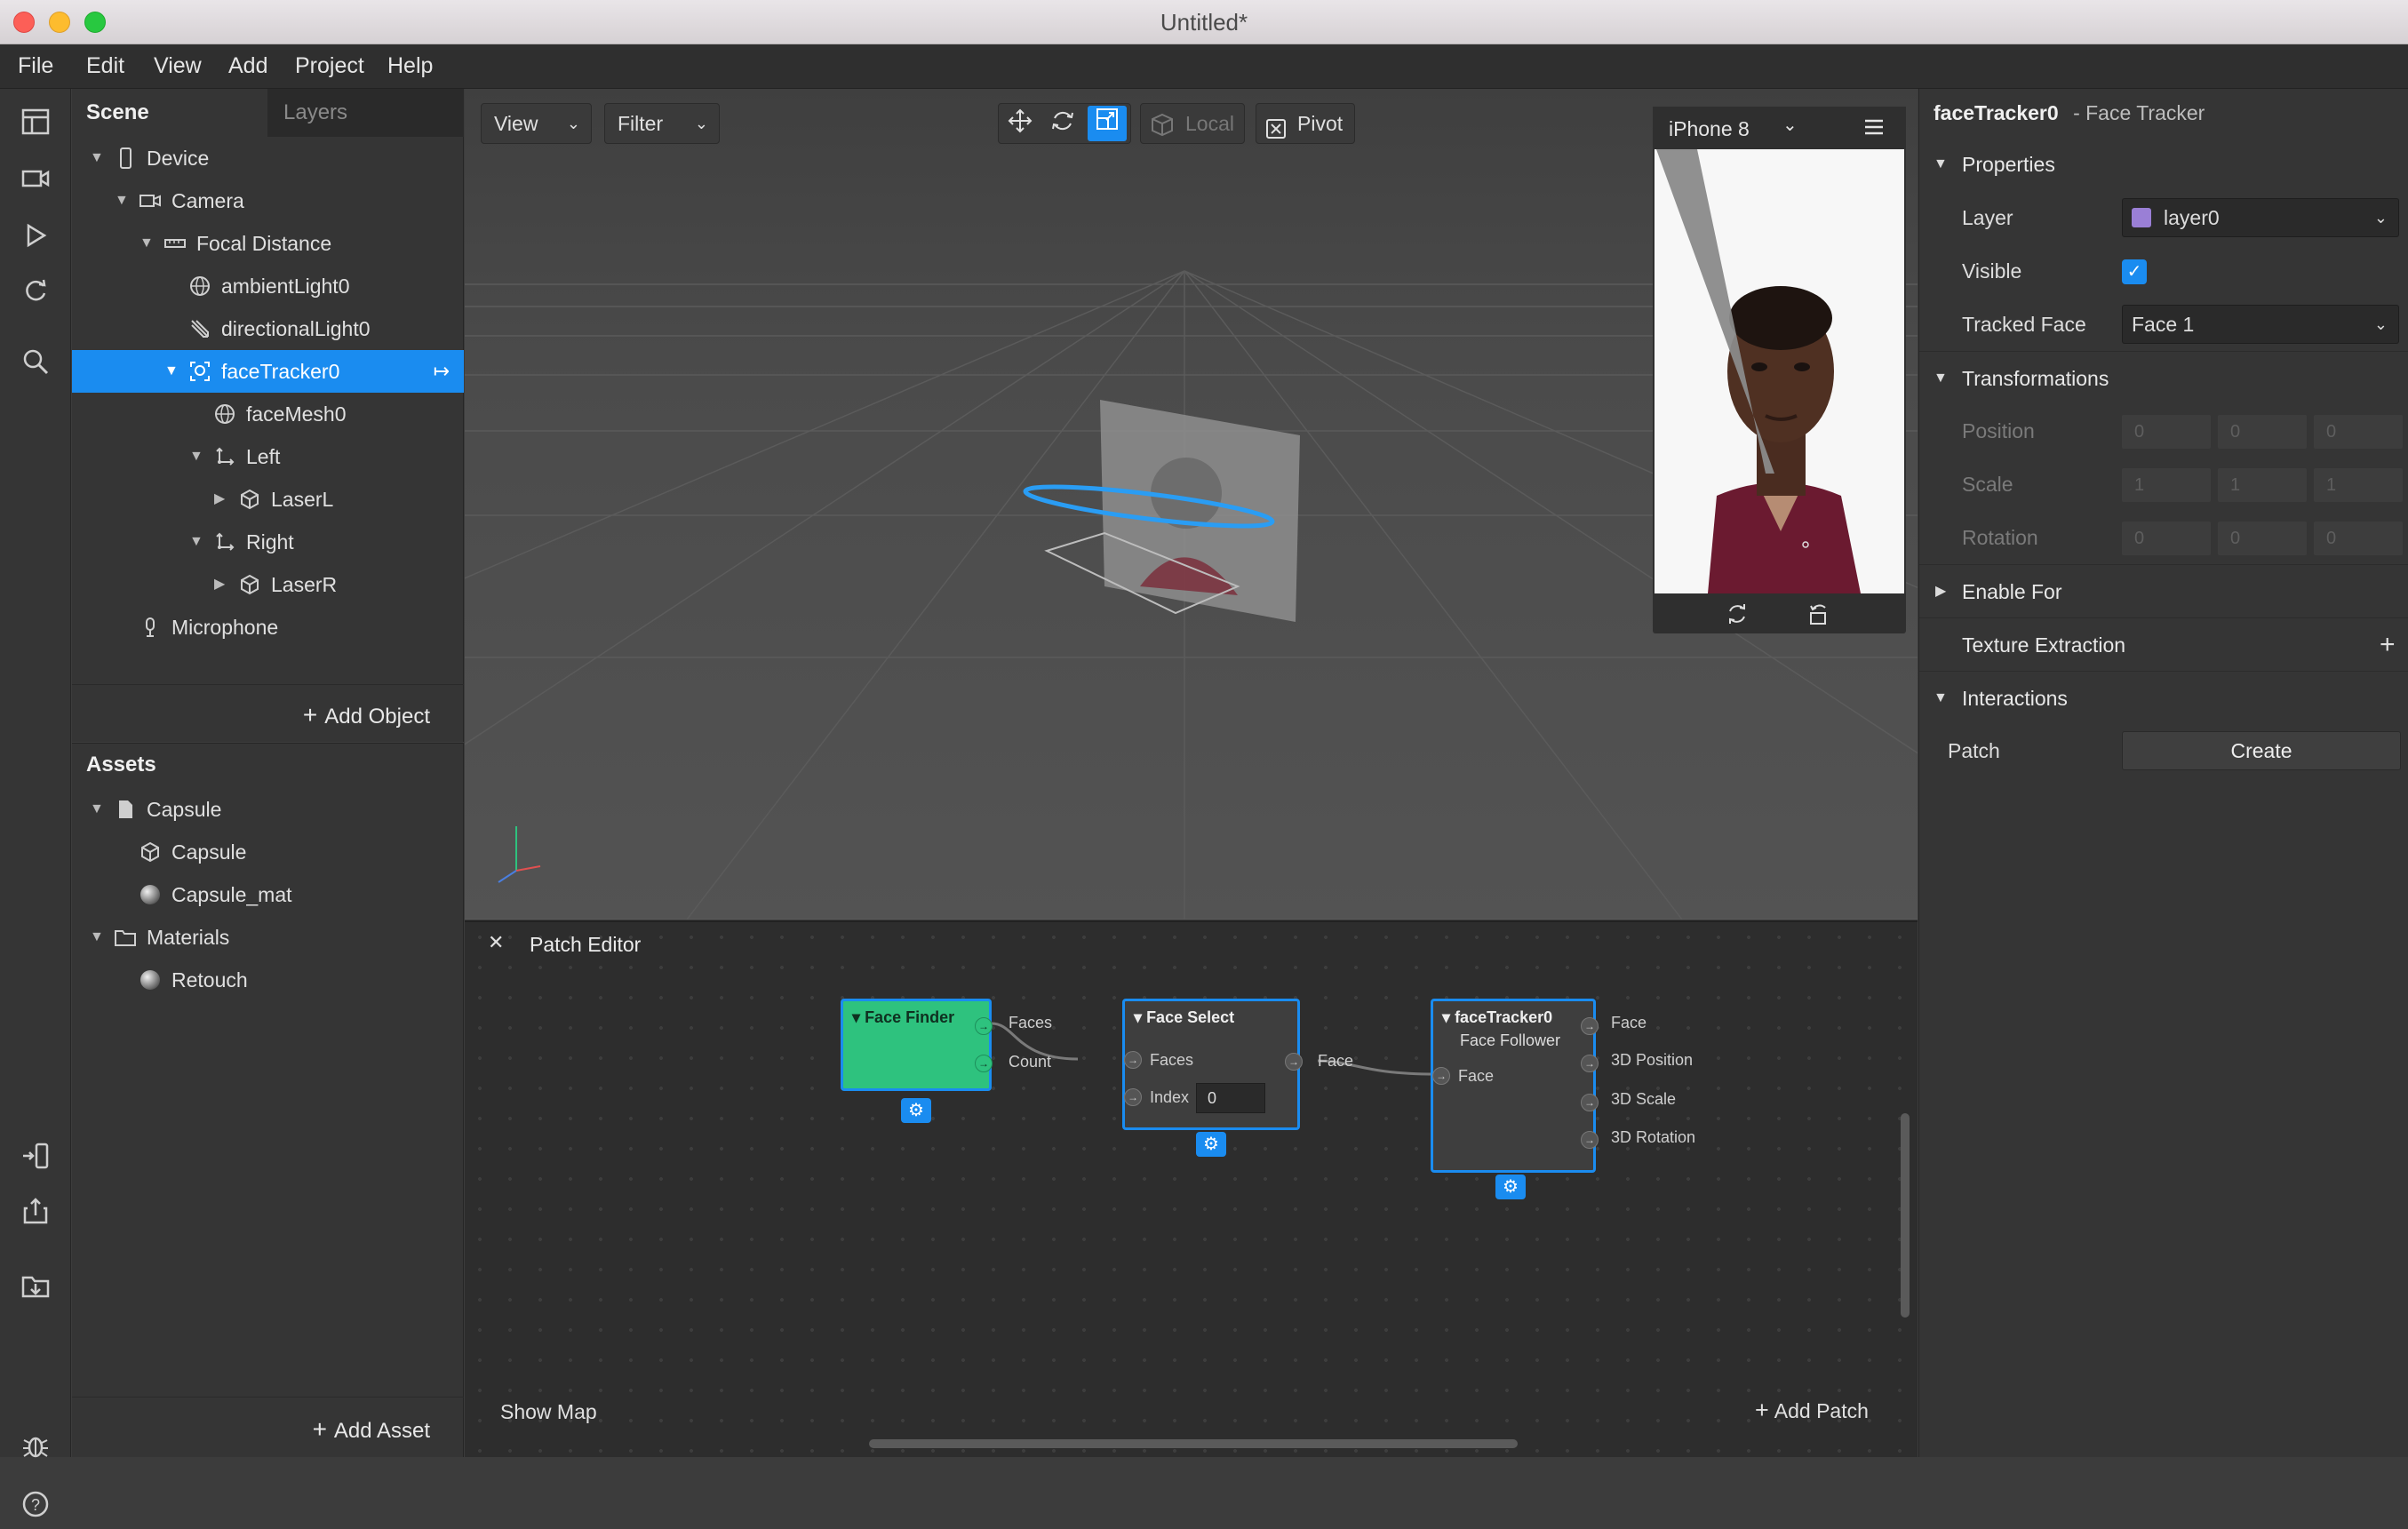  I want to click on tree-item: Retouch, so click(268, 980).